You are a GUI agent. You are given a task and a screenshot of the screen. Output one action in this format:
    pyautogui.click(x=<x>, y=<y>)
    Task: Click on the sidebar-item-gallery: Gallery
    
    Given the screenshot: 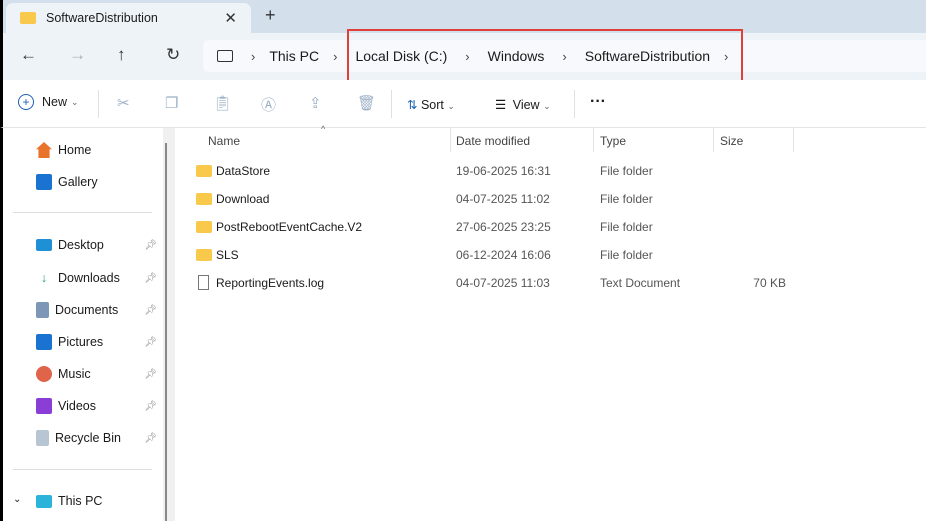 What is the action you would take?
    pyautogui.click(x=98, y=182)
    